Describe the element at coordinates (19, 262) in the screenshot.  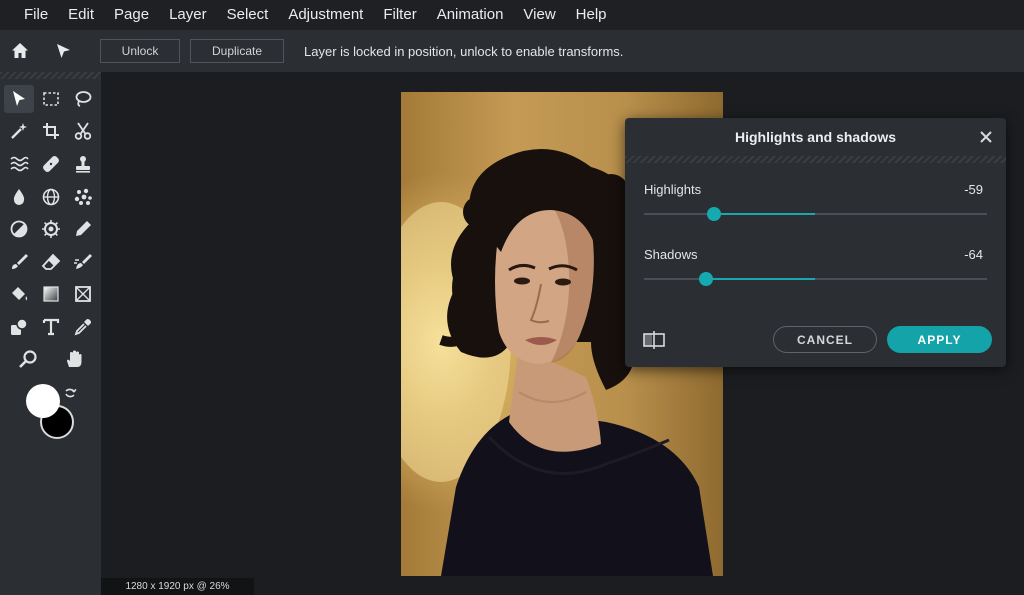
I see `brush-icon` at that location.